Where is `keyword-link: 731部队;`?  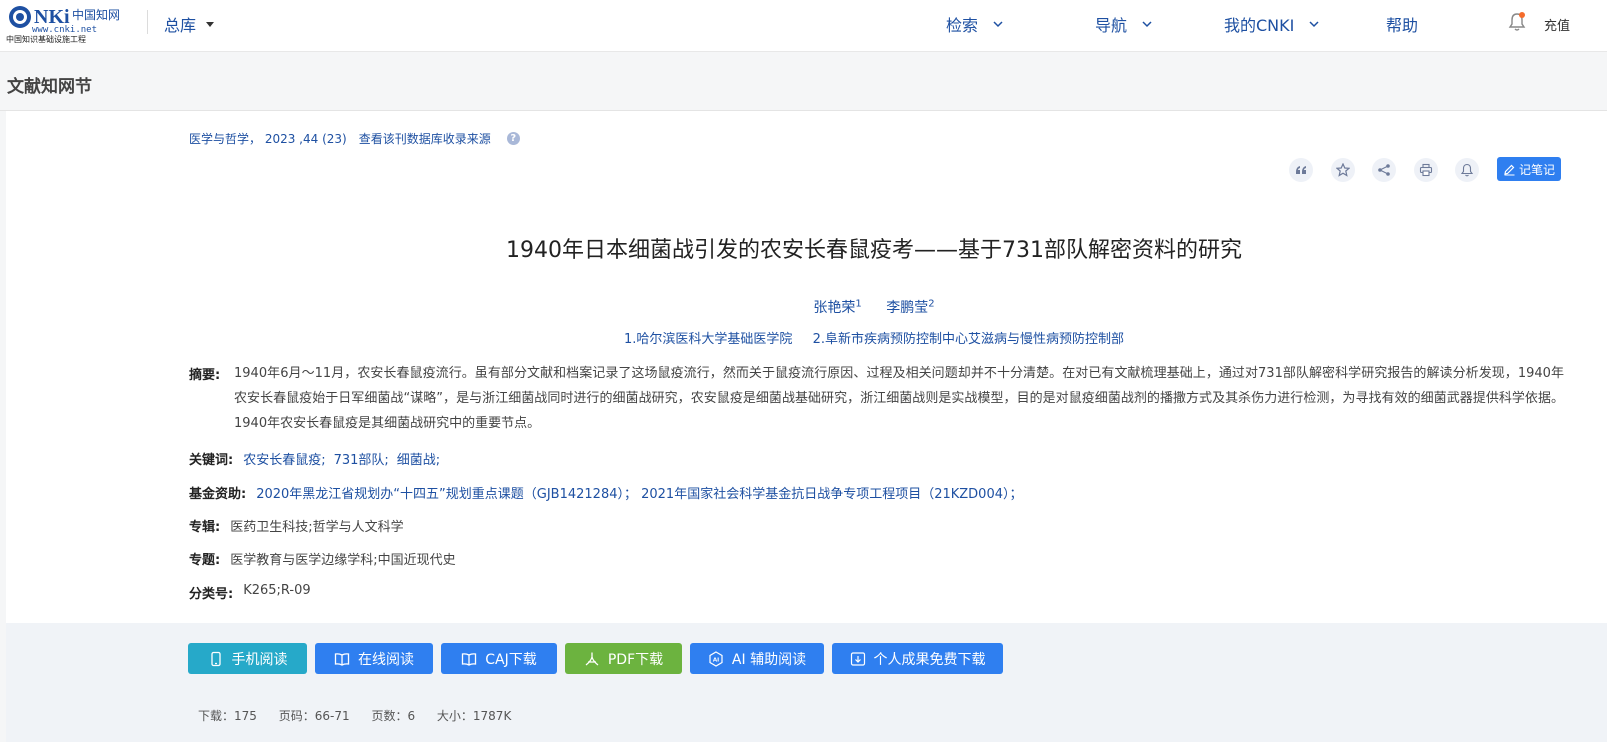
keyword-link: 731部队; is located at coordinates (361, 458).